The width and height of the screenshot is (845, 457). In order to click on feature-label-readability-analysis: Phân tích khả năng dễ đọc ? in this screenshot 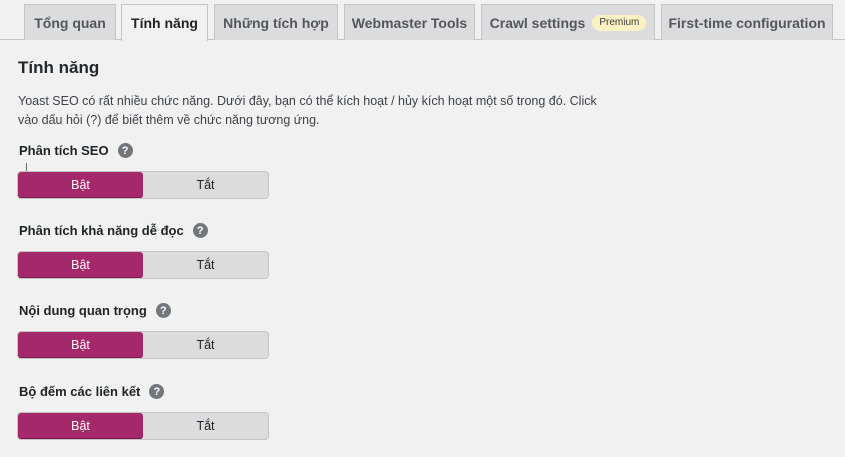, I will do `click(113, 230)`.